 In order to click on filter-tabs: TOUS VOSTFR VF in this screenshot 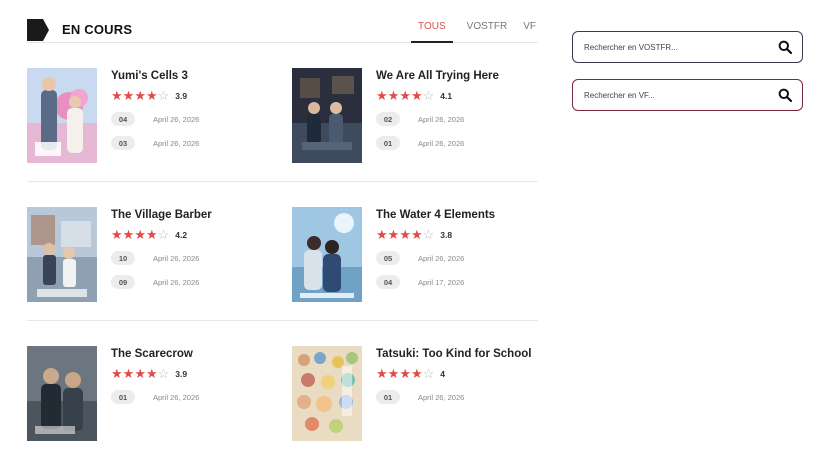, I will do `click(468, 32)`.